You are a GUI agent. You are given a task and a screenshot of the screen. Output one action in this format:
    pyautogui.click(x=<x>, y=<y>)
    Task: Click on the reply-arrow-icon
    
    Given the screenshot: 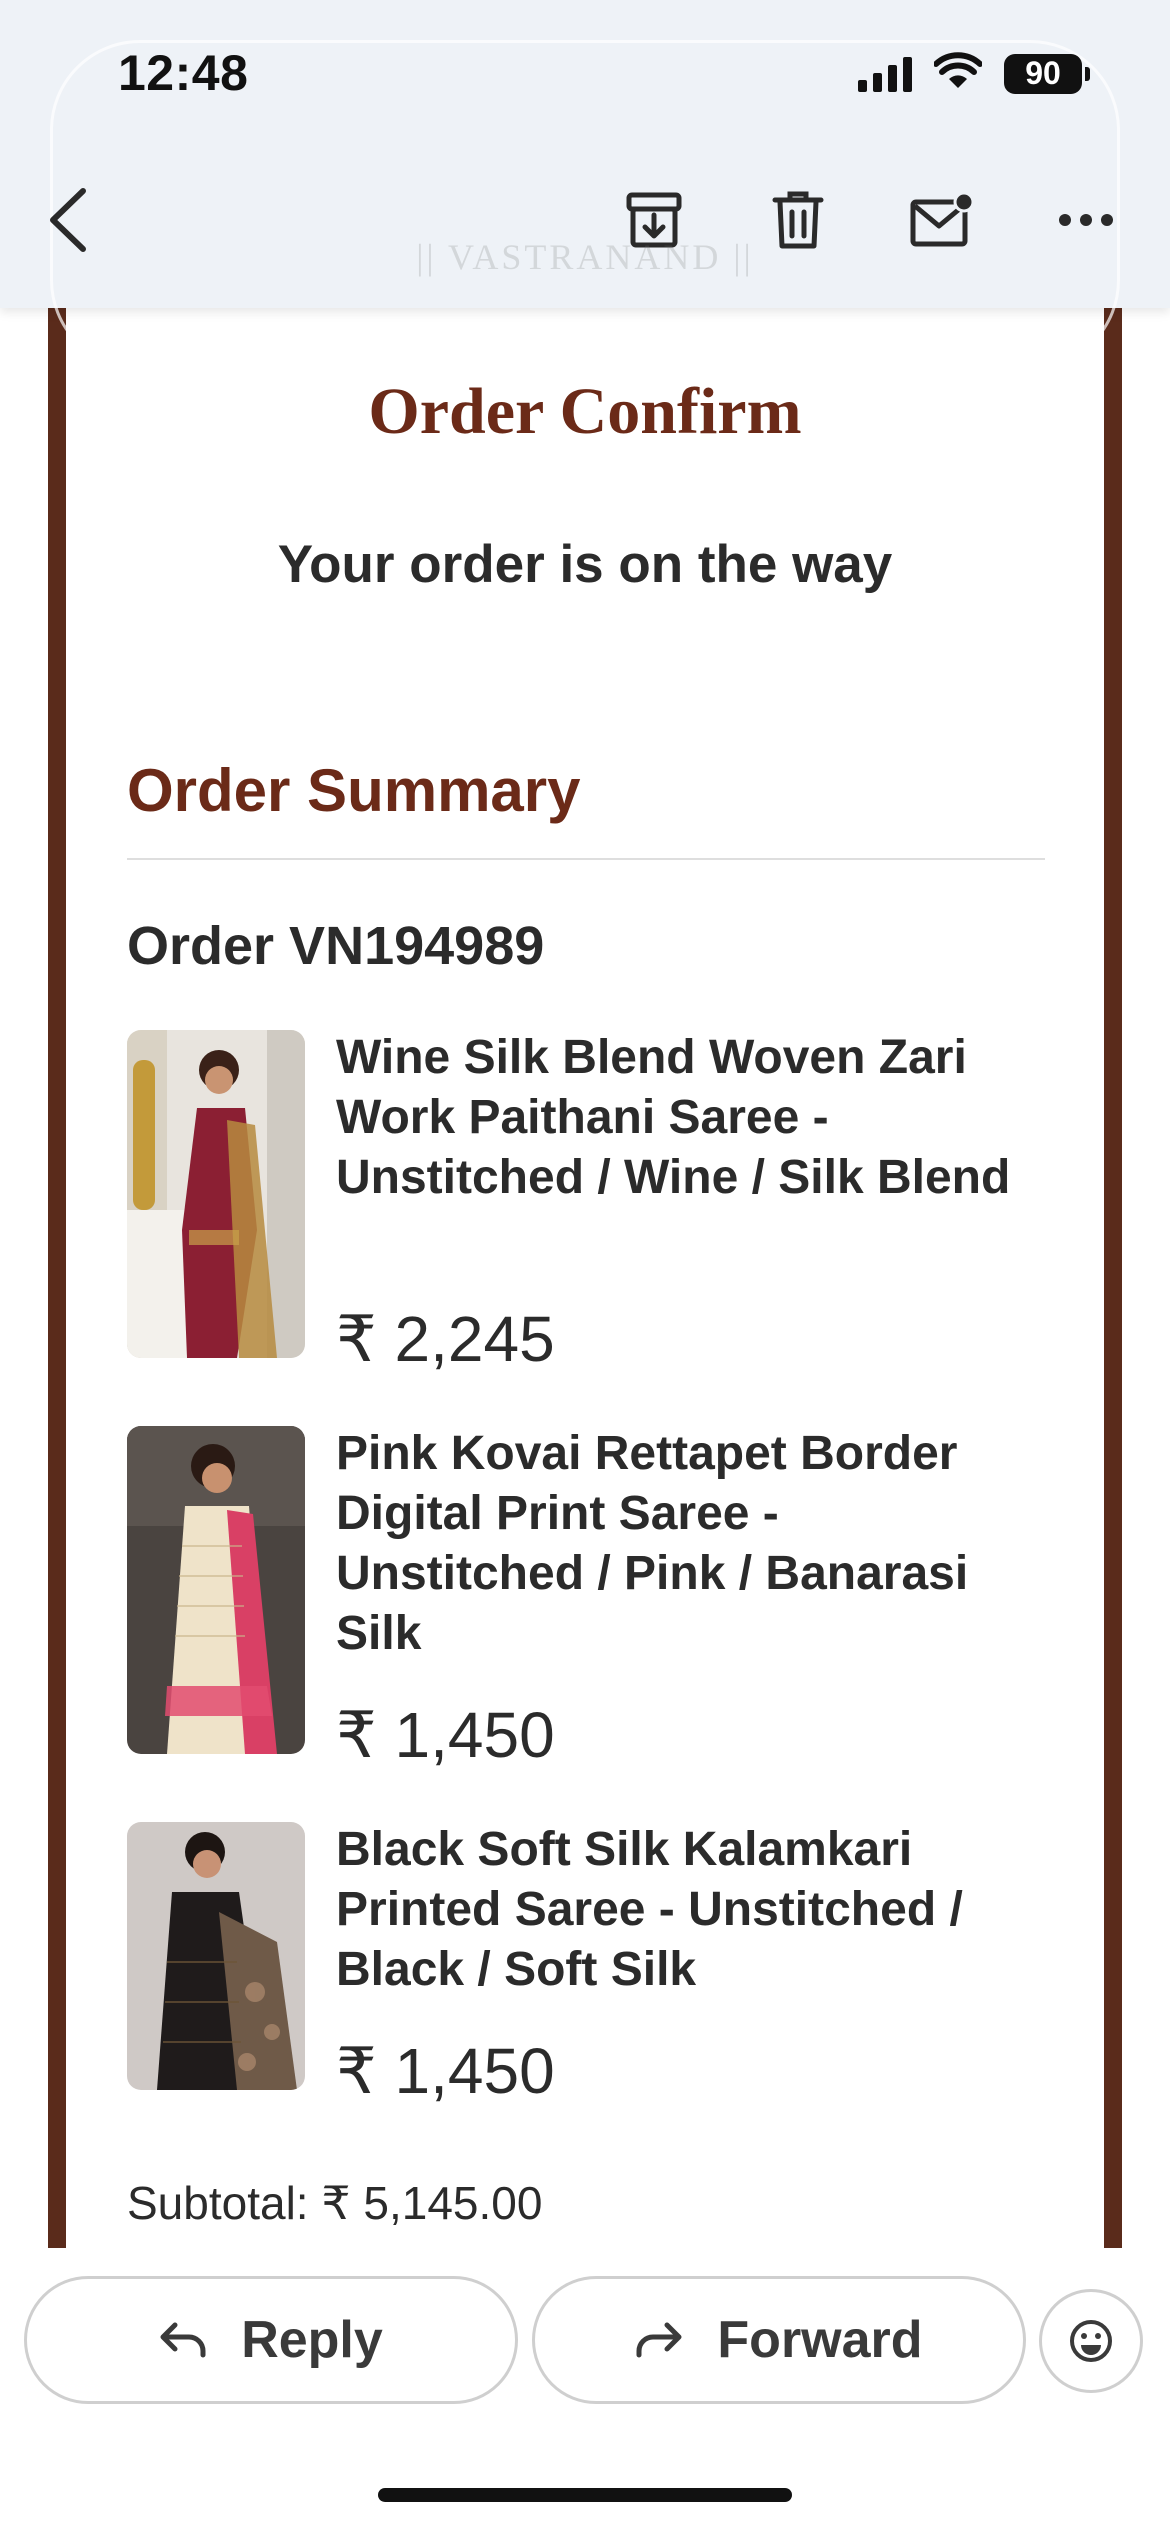 What is the action you would take?
    pyautogui.click(x=183, y=2340)
    